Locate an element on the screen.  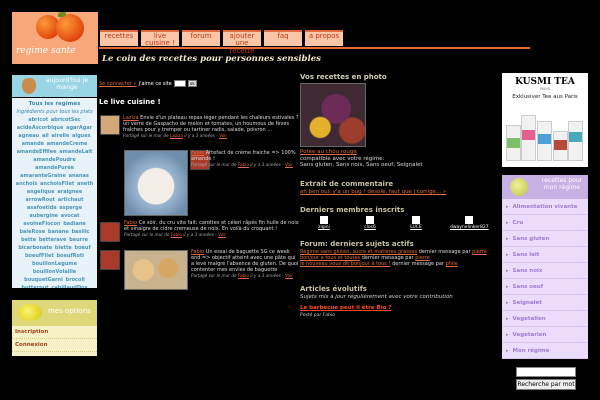
tomato-icon is located at coordinates (70, 28).